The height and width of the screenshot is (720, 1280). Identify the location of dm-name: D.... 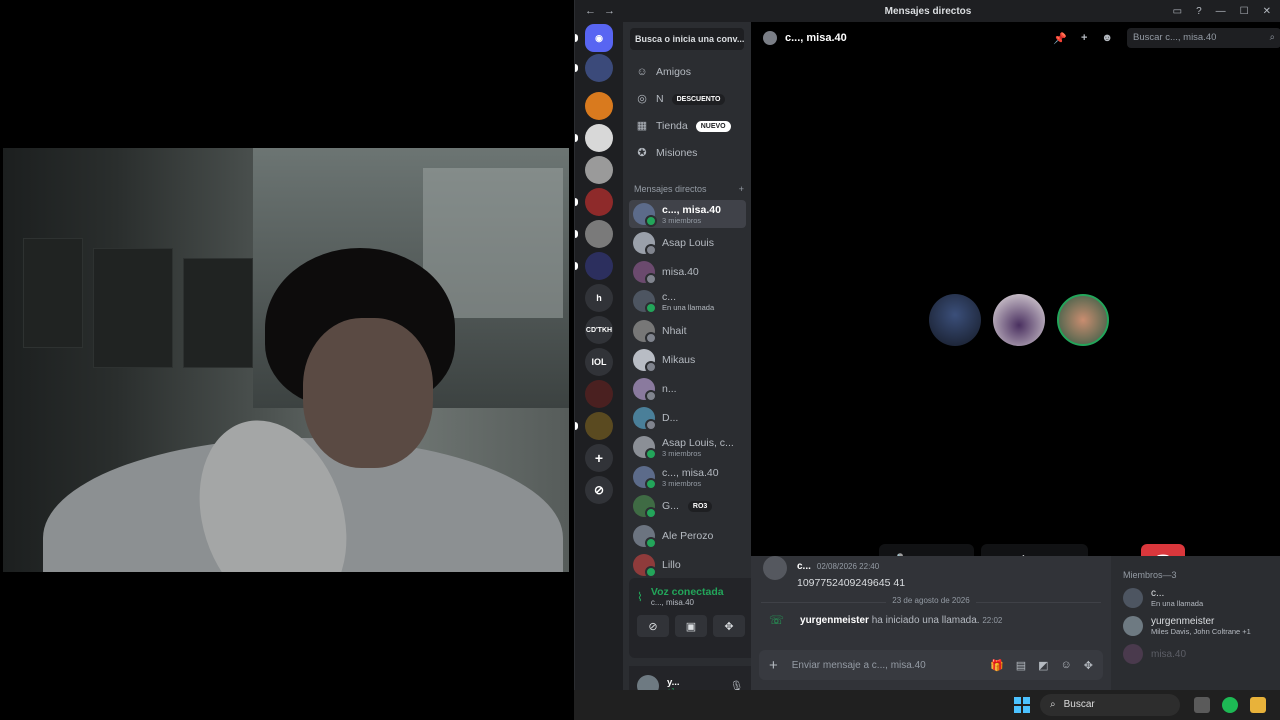
(670, 418).